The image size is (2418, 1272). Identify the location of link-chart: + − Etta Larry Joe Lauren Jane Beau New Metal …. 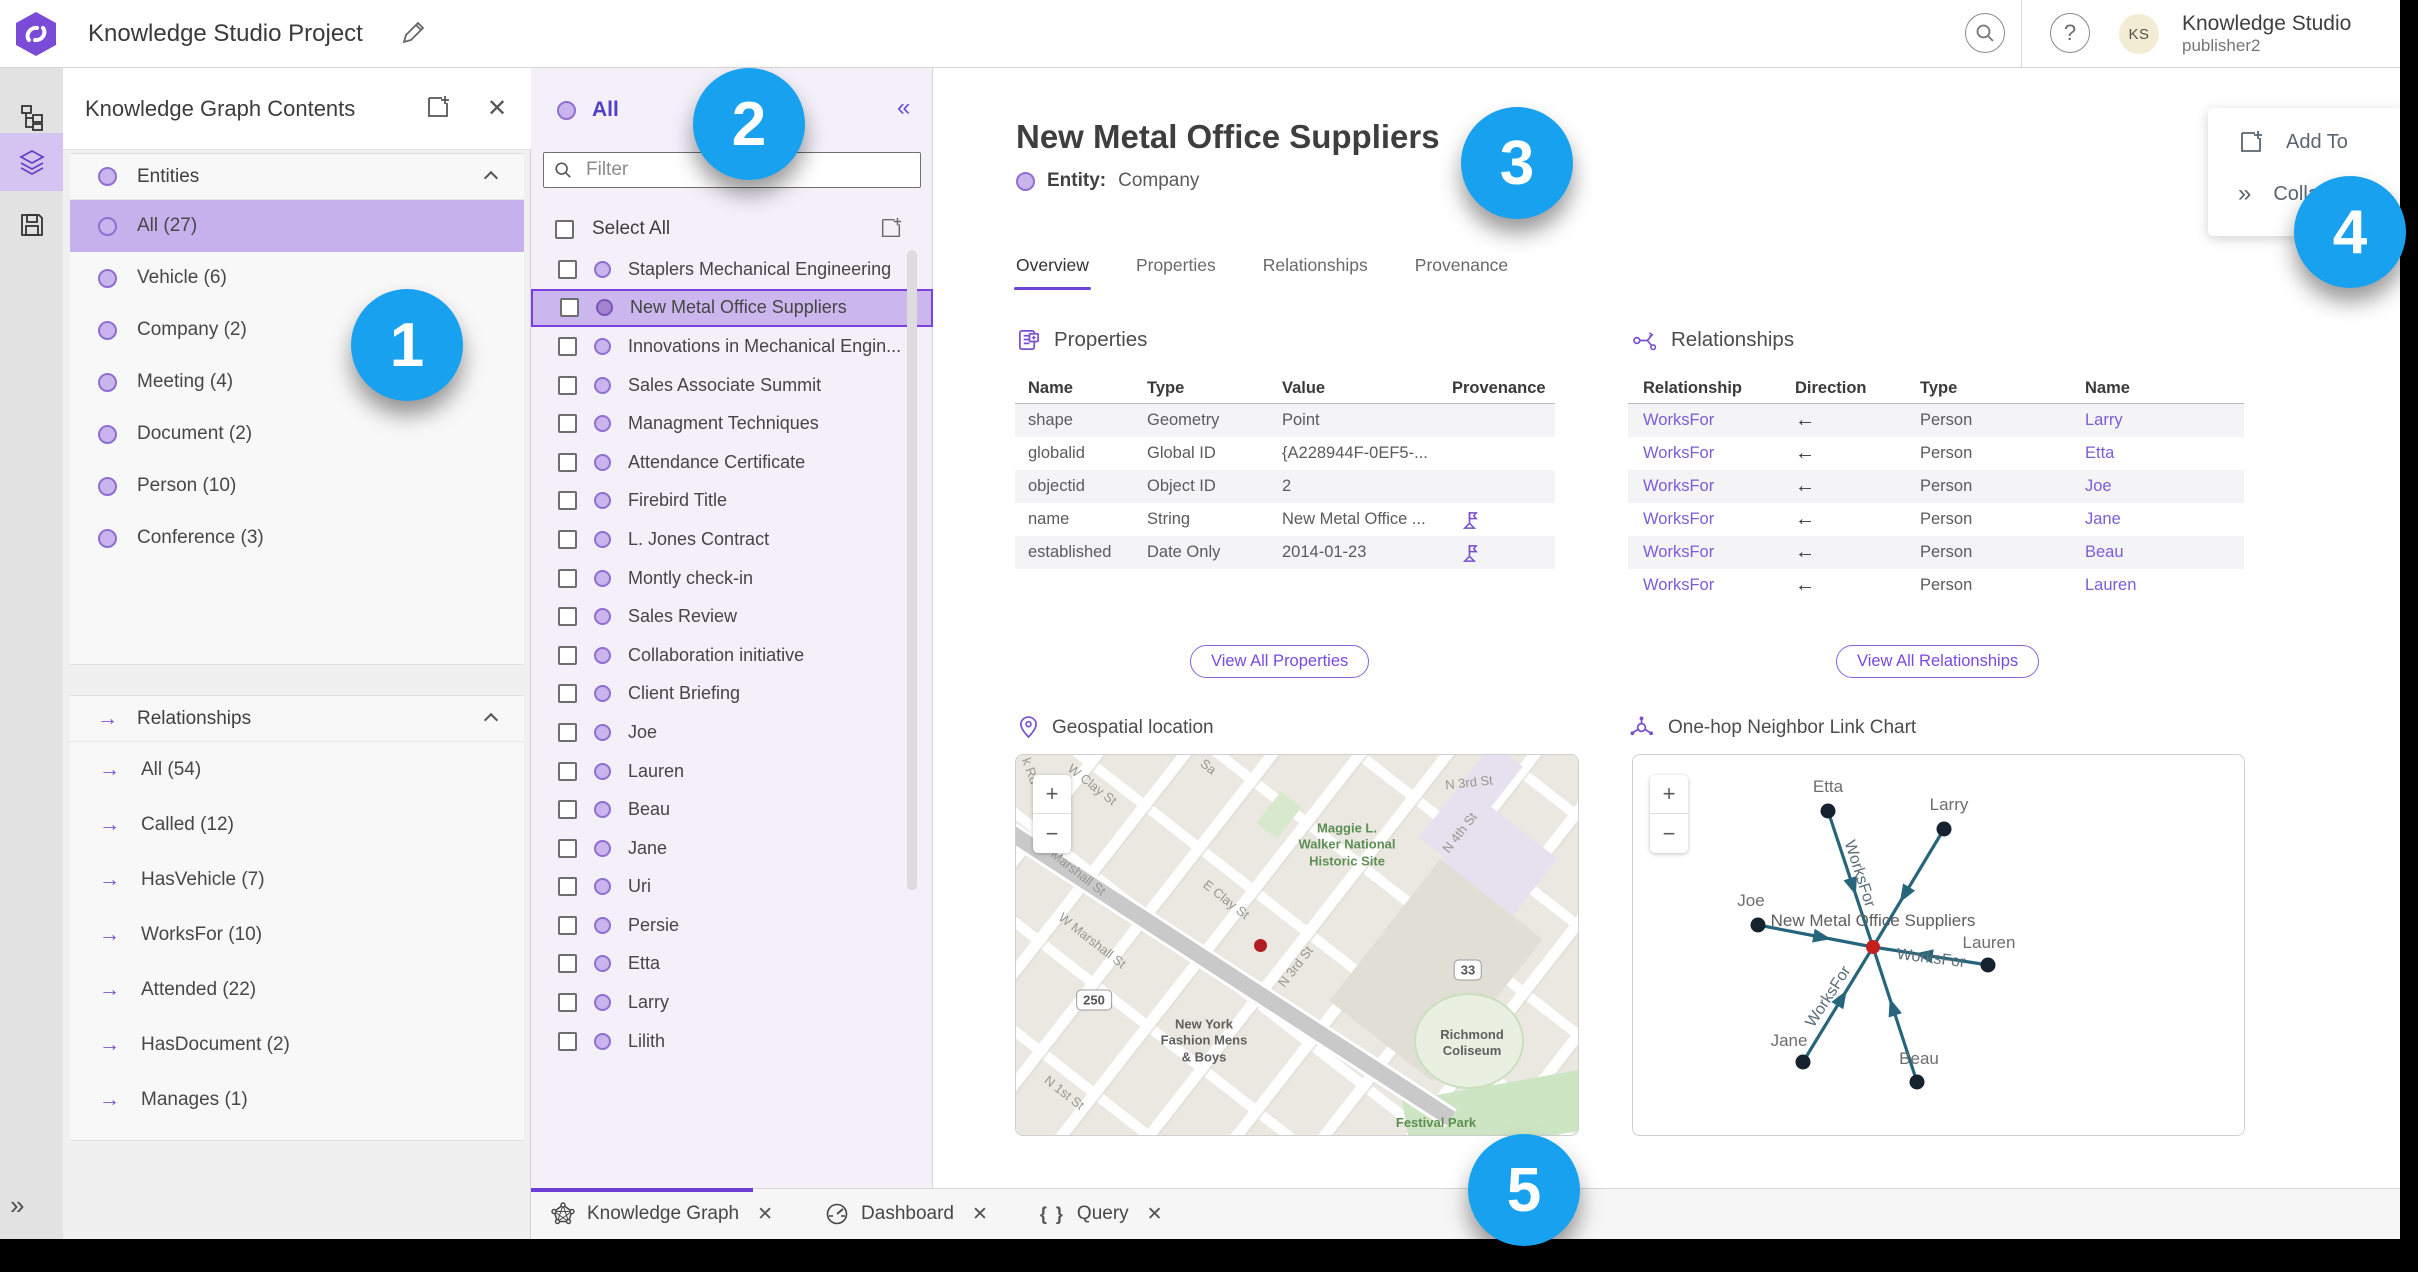
(1938, 945).